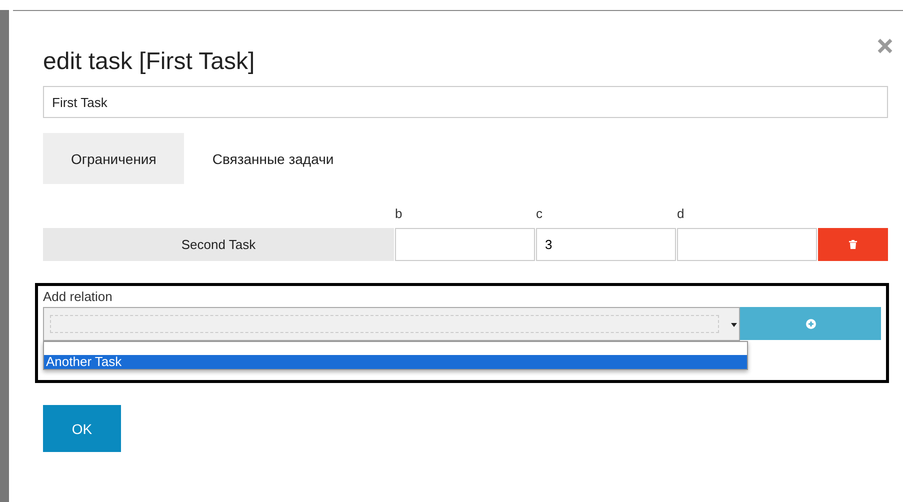  I want to click on dialog-title: edit task [First Task], so click(149, 62).